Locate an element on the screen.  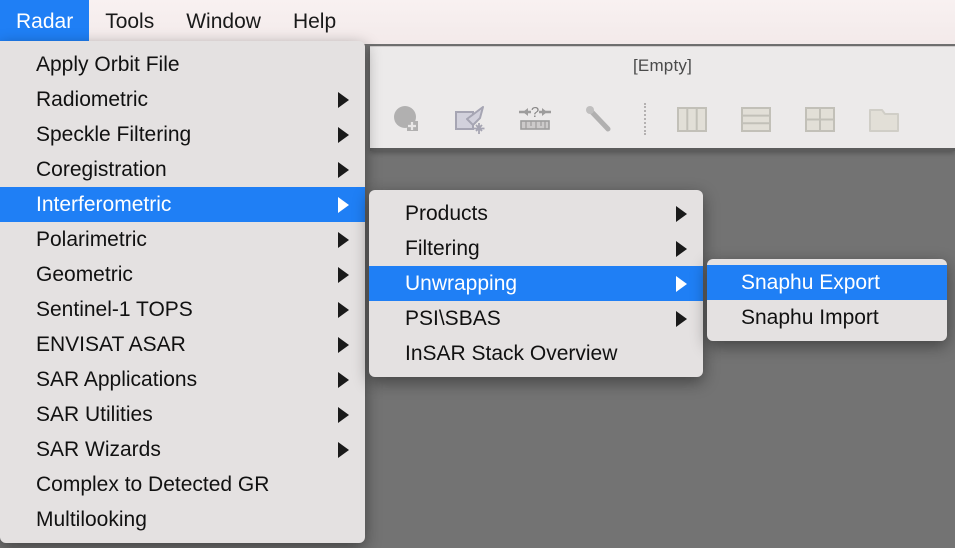
menubar-item-window: Window is located at coordinates (223, 22).